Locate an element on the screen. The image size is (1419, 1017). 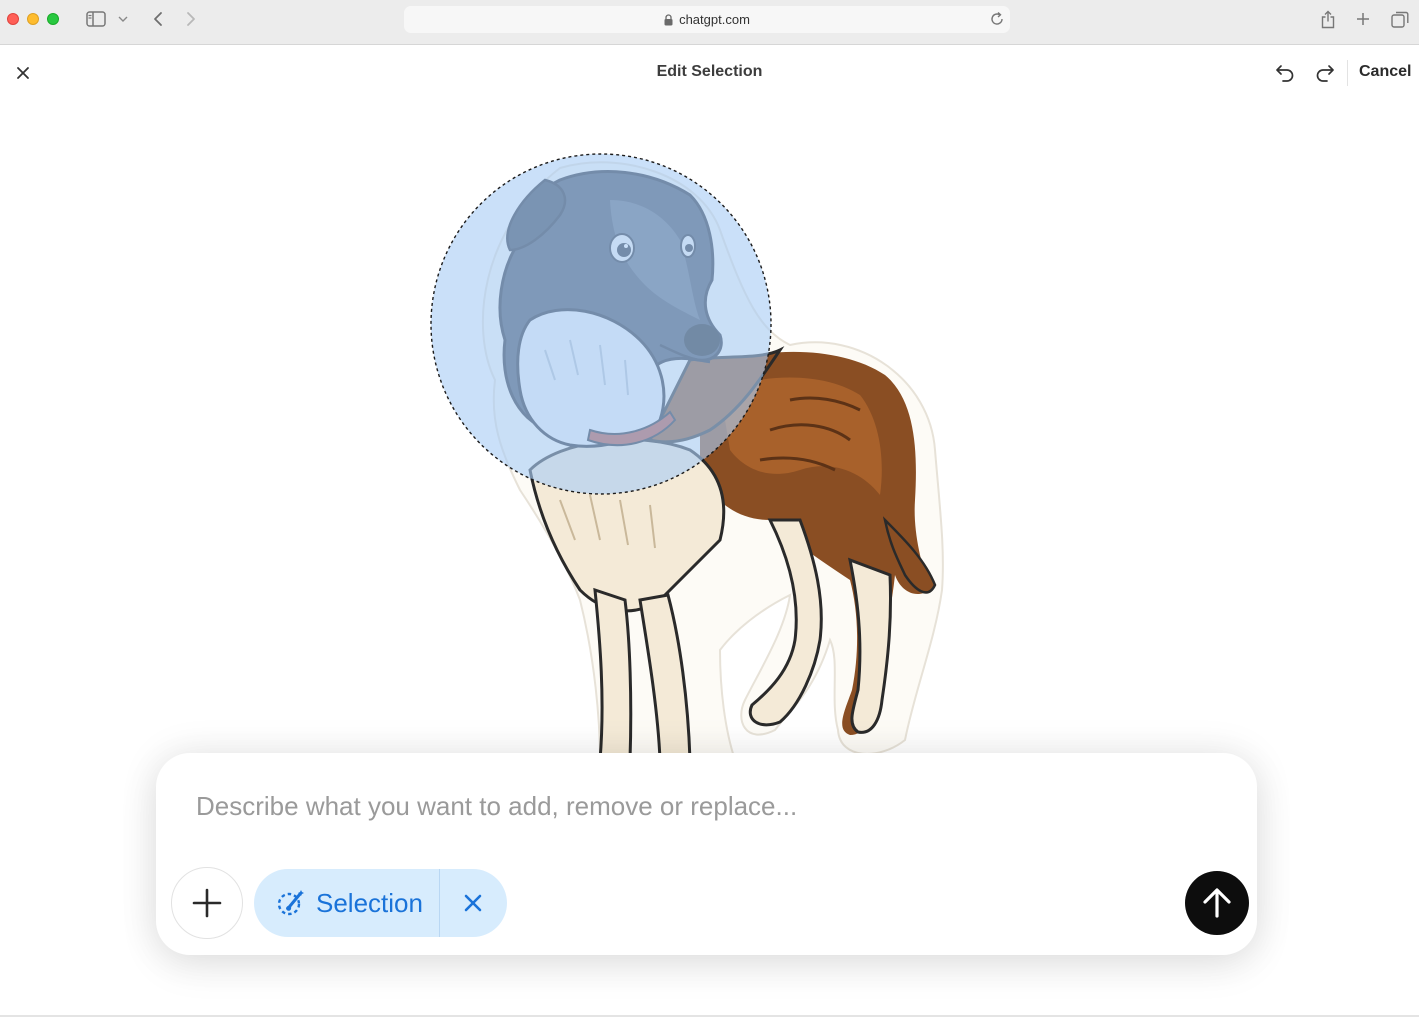
redo-icon is located at coordinates (1325, 73).